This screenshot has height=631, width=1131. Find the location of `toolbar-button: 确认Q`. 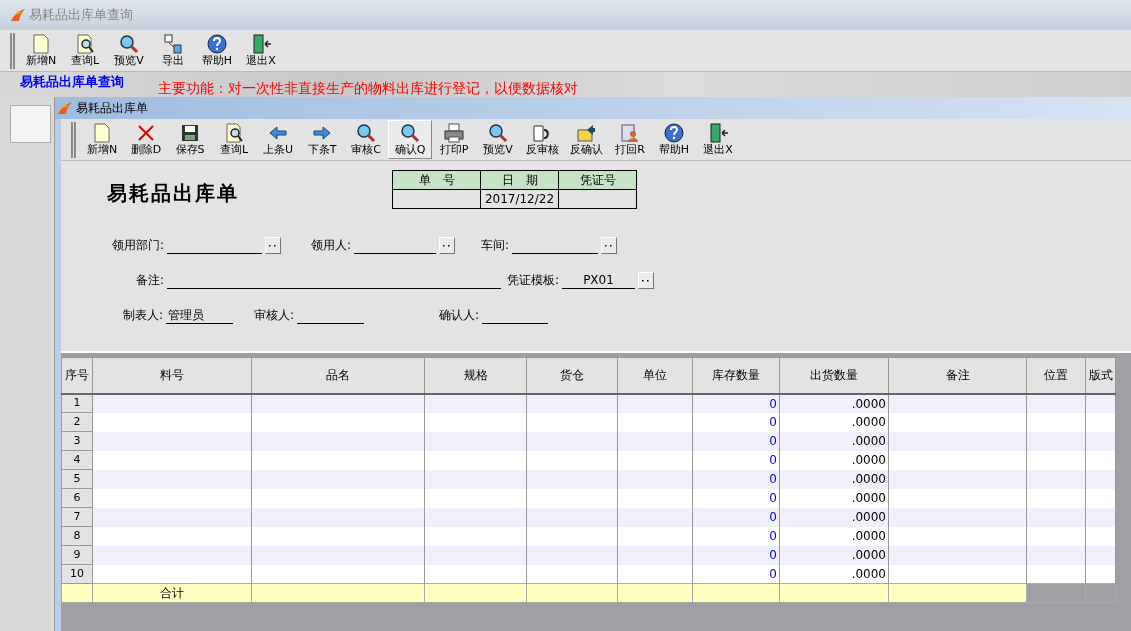

toolbar-button: 确认Q is located at coordinates (410, 139).